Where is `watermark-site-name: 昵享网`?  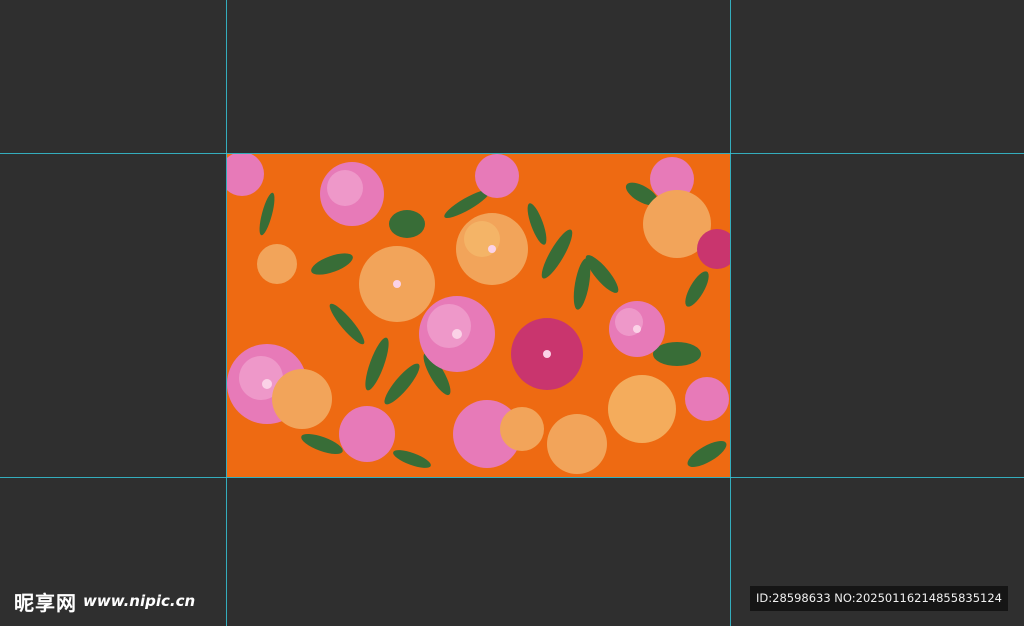 watermark-site-name: 昵享网 is located at coordinates (45, 602).